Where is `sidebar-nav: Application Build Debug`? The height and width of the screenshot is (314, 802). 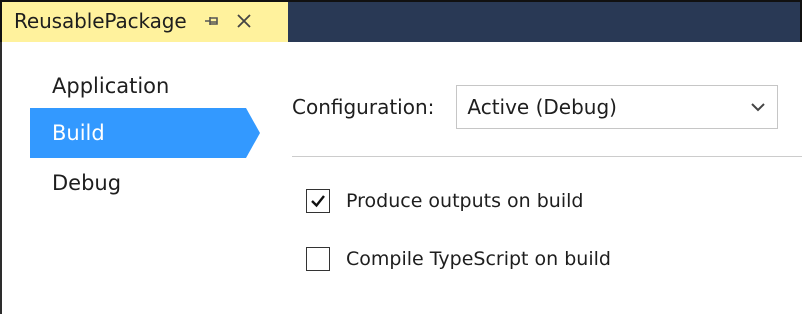 sidebar-nav: Application Build Debug is located at coordinates (150, 136).